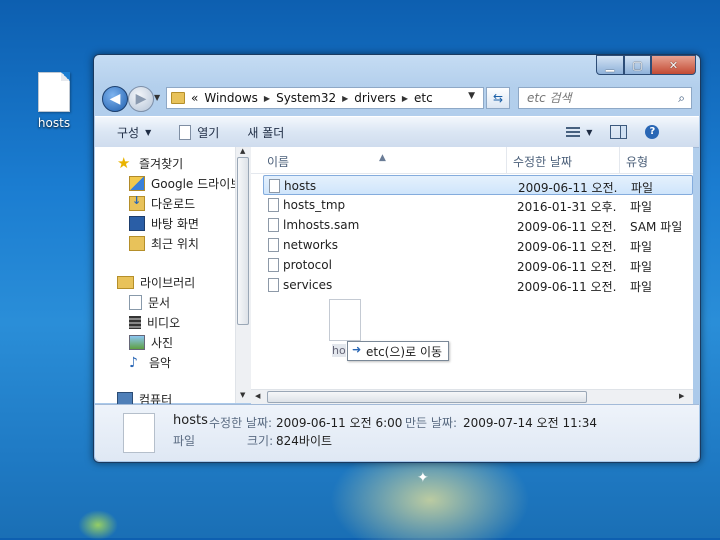 The image size is (720, 540). What do you see at coordinates (134, 132) in the screenshot?
I see `organize-button: 구성 ▼` at bounding box center [134, 132].